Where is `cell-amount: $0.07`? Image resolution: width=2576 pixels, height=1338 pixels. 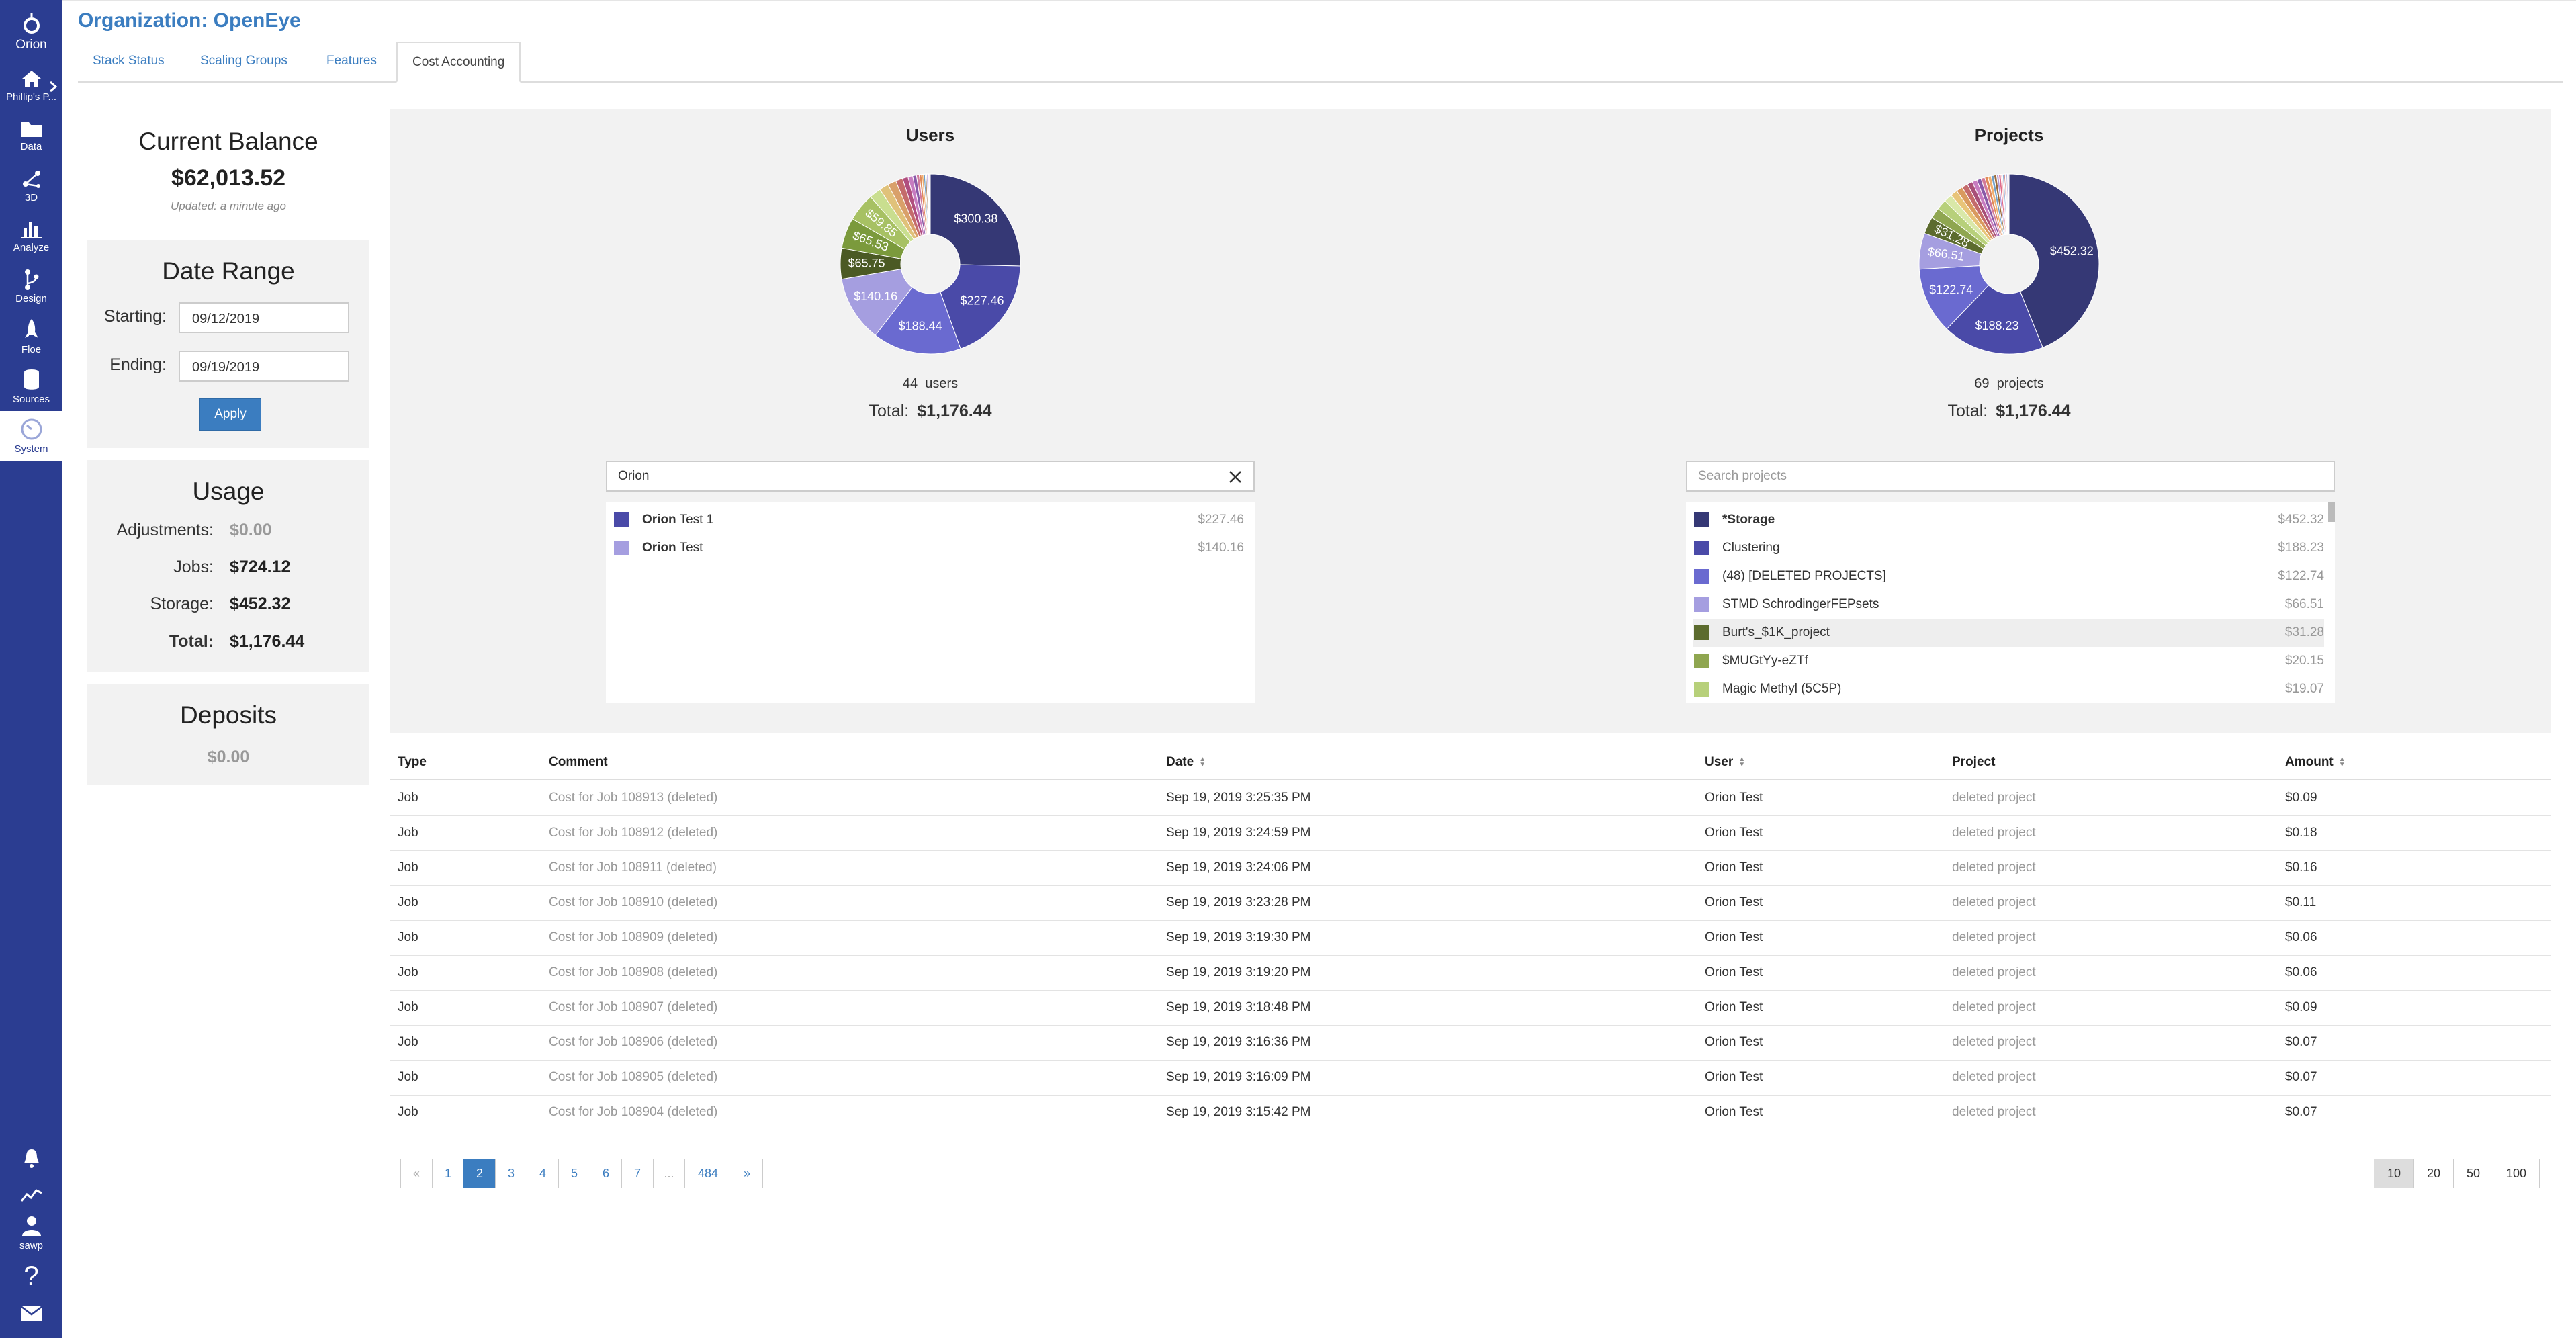 cell-amount: $0.07 is located at coordinates (2301, 1112).